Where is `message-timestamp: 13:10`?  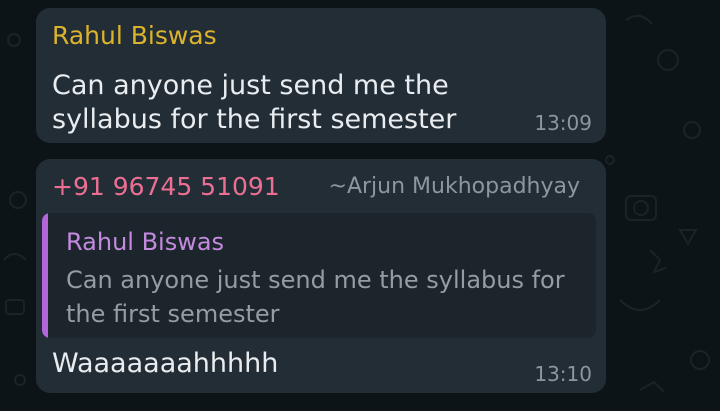
message-timestamp: 13:10 is located at coordinates (563, 374).